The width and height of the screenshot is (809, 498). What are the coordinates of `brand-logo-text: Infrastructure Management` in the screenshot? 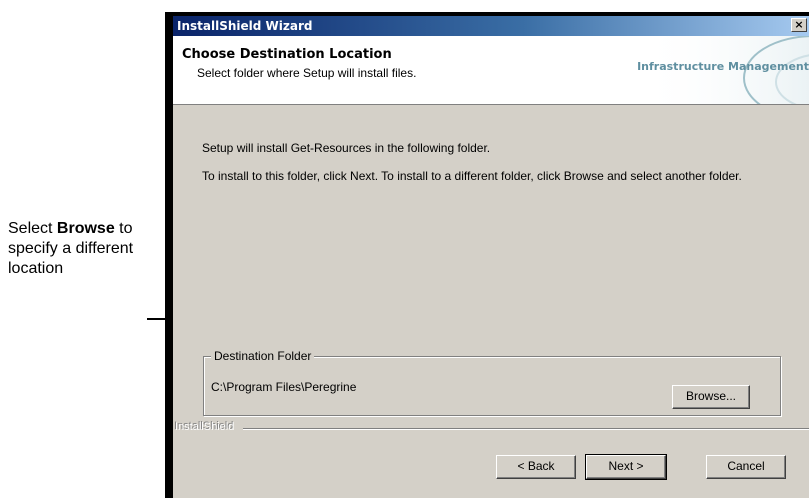 It's located at (723, 66).